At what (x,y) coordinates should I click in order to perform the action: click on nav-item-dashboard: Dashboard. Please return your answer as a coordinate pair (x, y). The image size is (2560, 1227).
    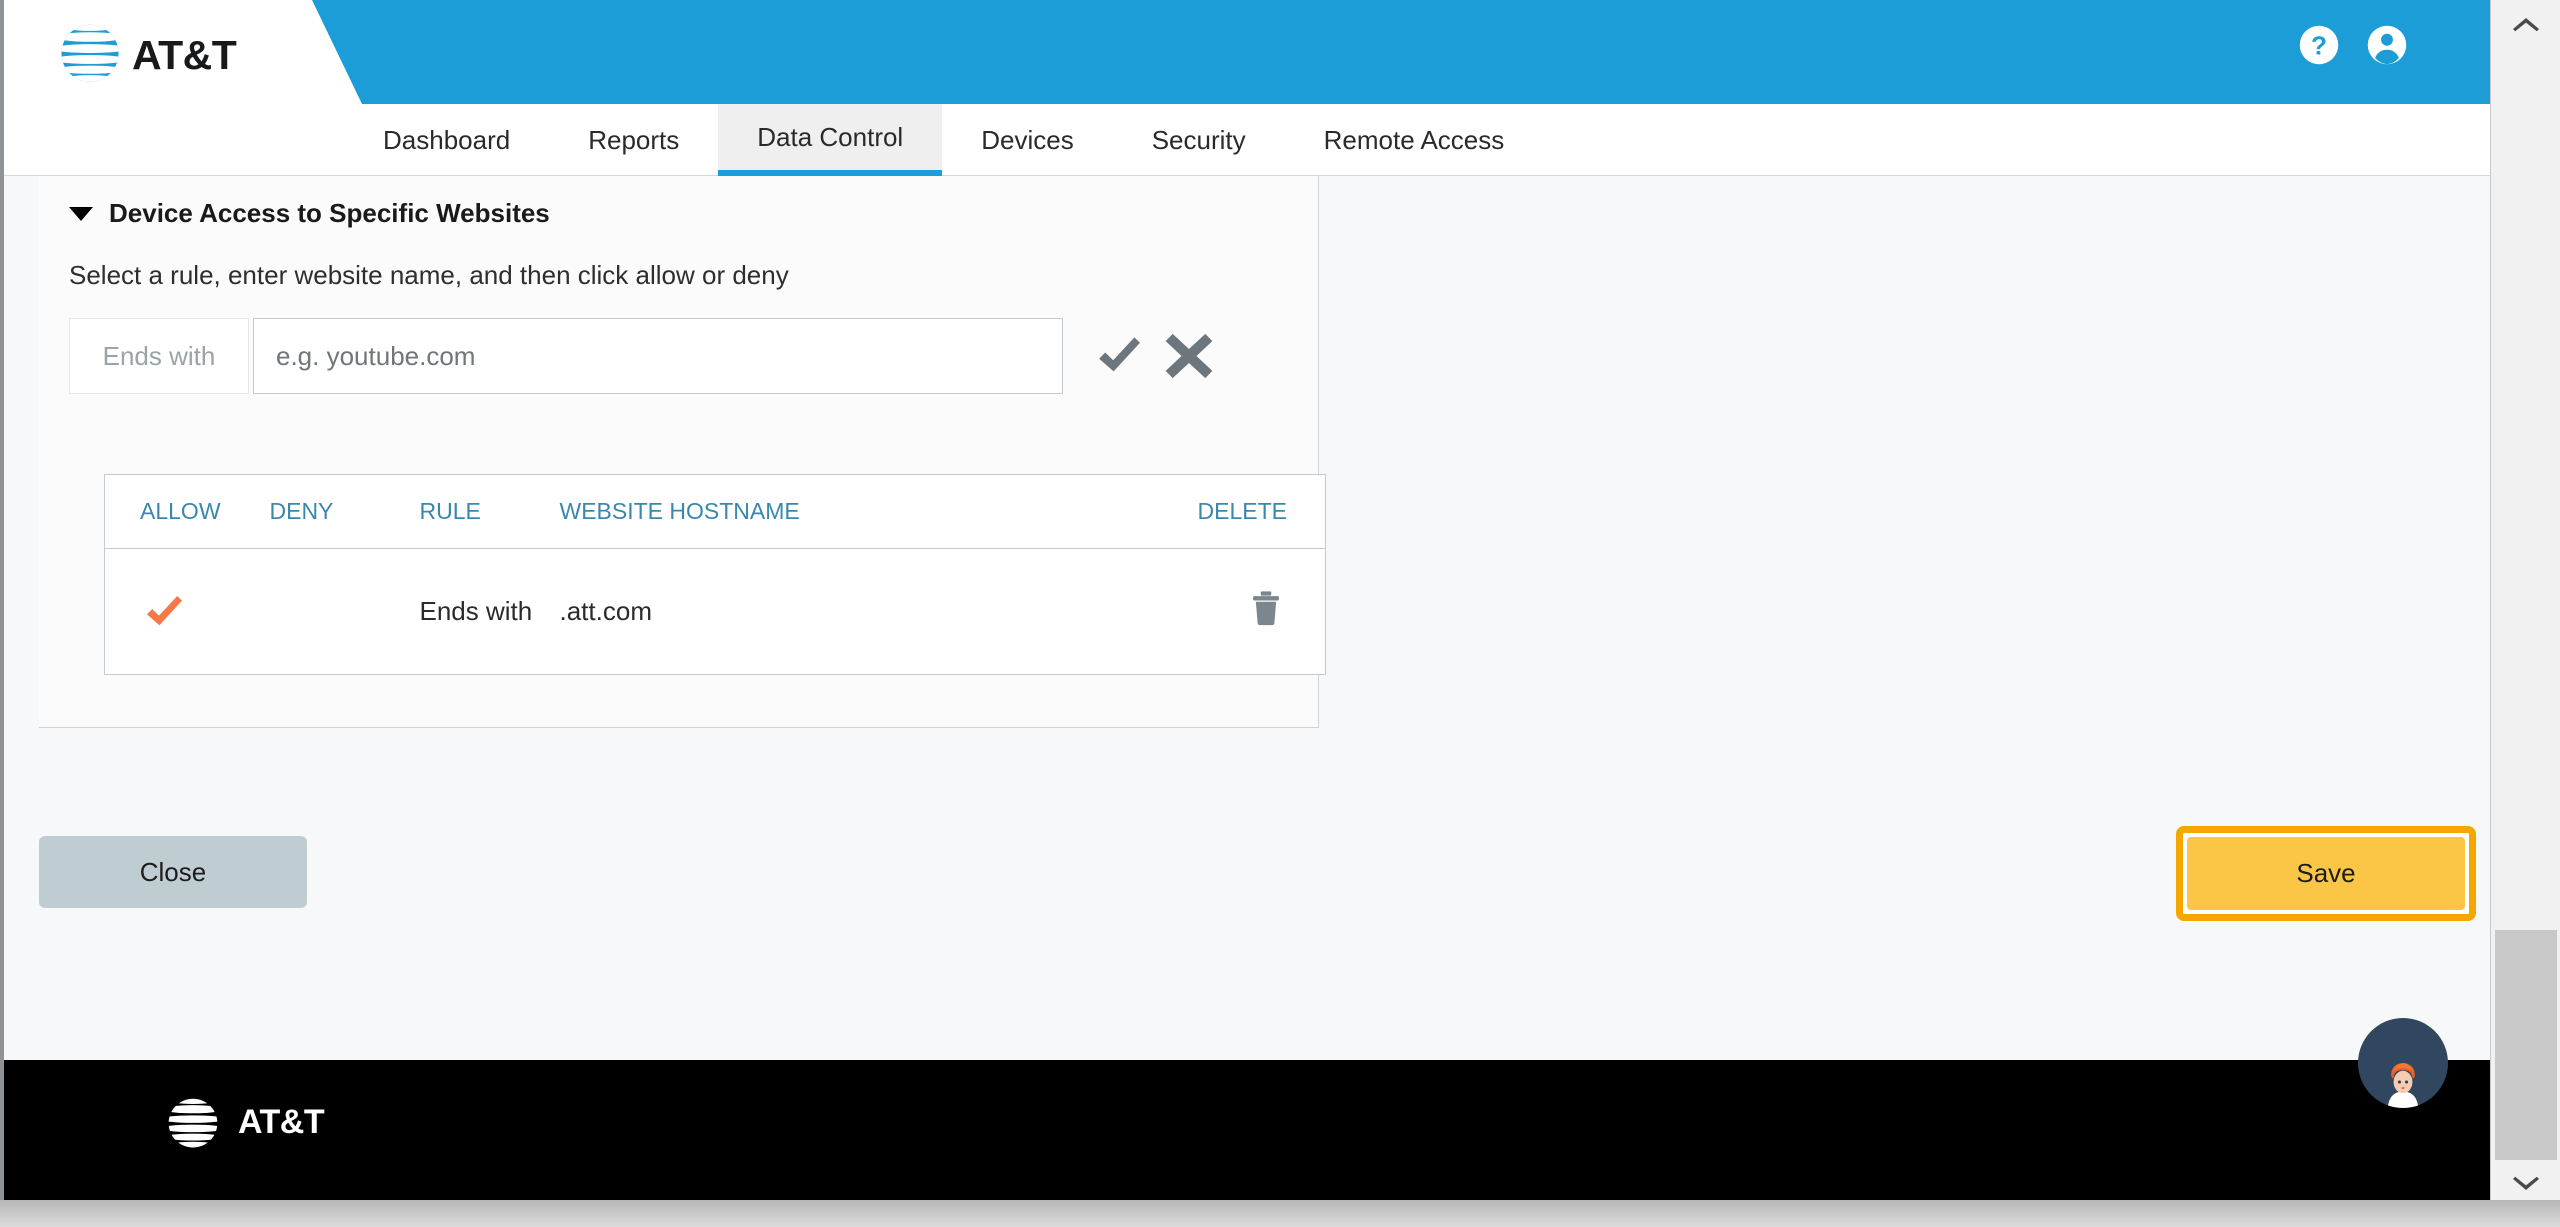
    Looking at the image, I should click on (446, 140).